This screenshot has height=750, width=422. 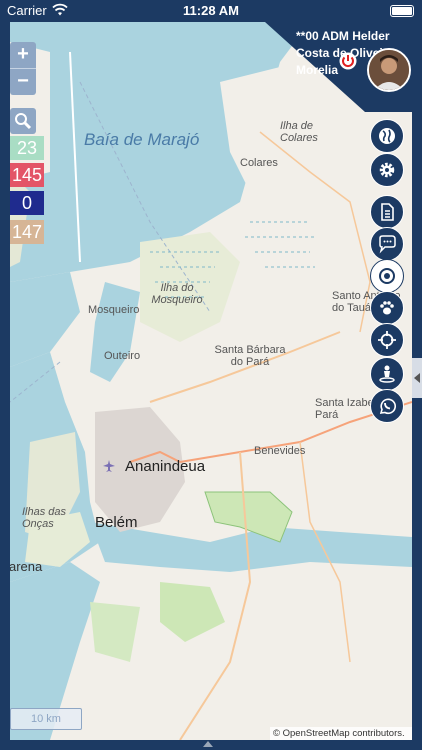 I want to click on battery-icon, so click(x=402, y=11).